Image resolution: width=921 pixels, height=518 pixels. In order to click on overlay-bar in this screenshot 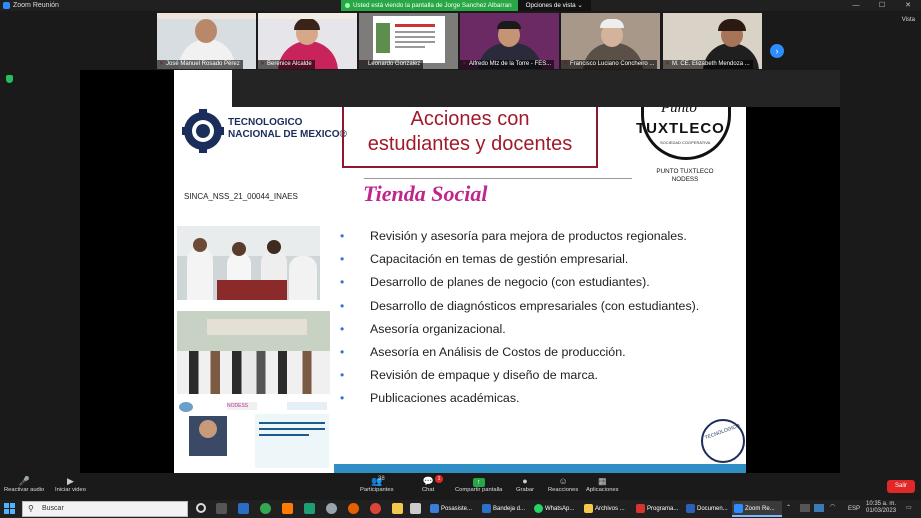, I will do `click(536, 88)`.